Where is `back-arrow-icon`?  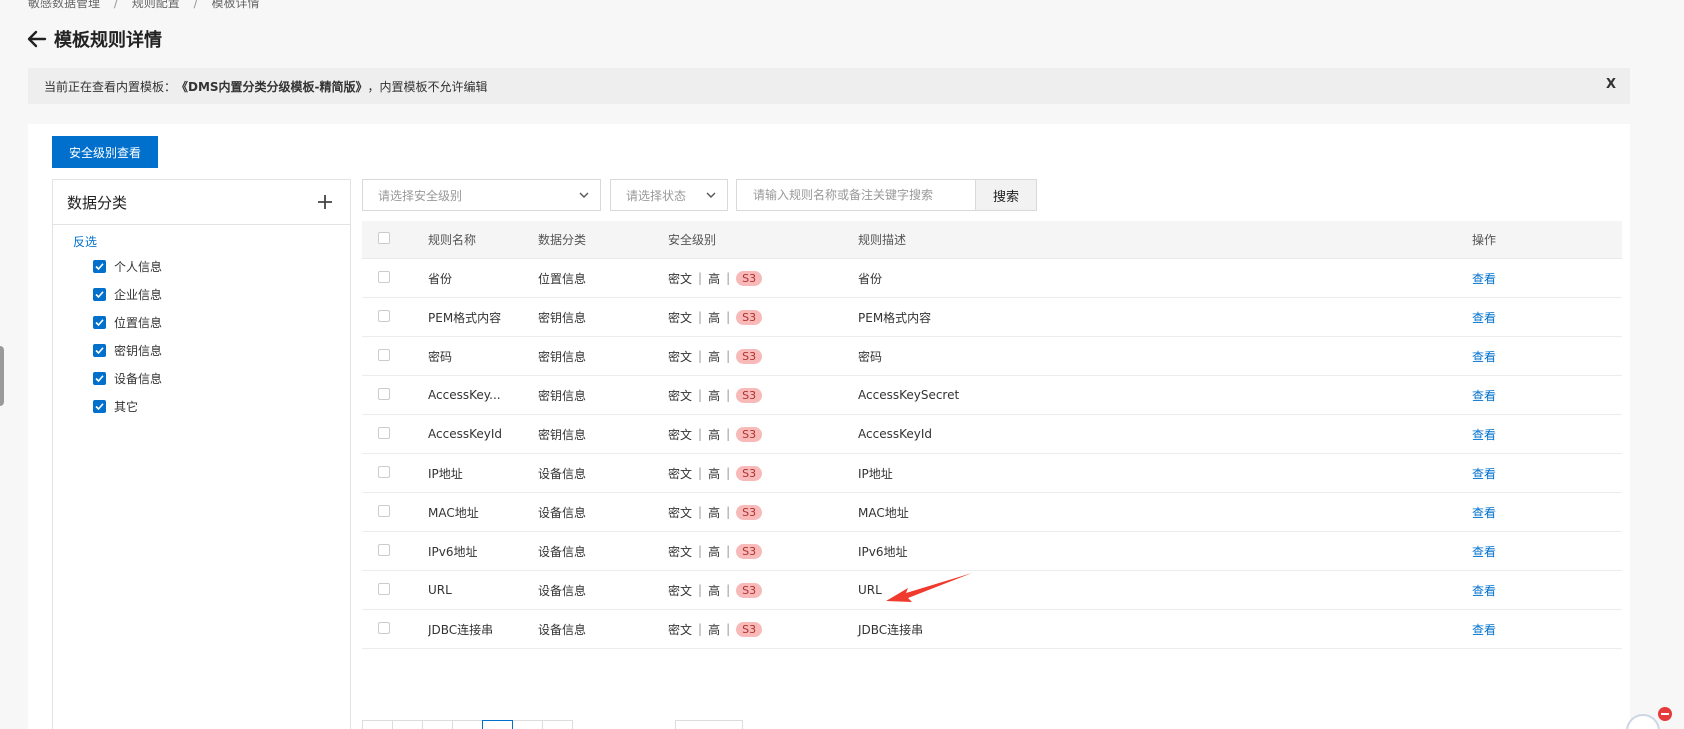
back-arrow-icon is located at coordinates (37, 39).